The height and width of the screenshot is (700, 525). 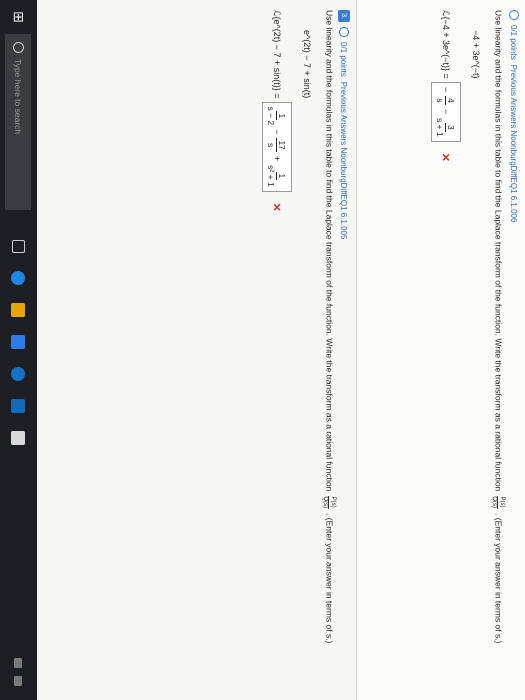 What do you see at coordinates (18, 663) in the screenshot?
I see `network-icon` at bounding box center [18, 663].